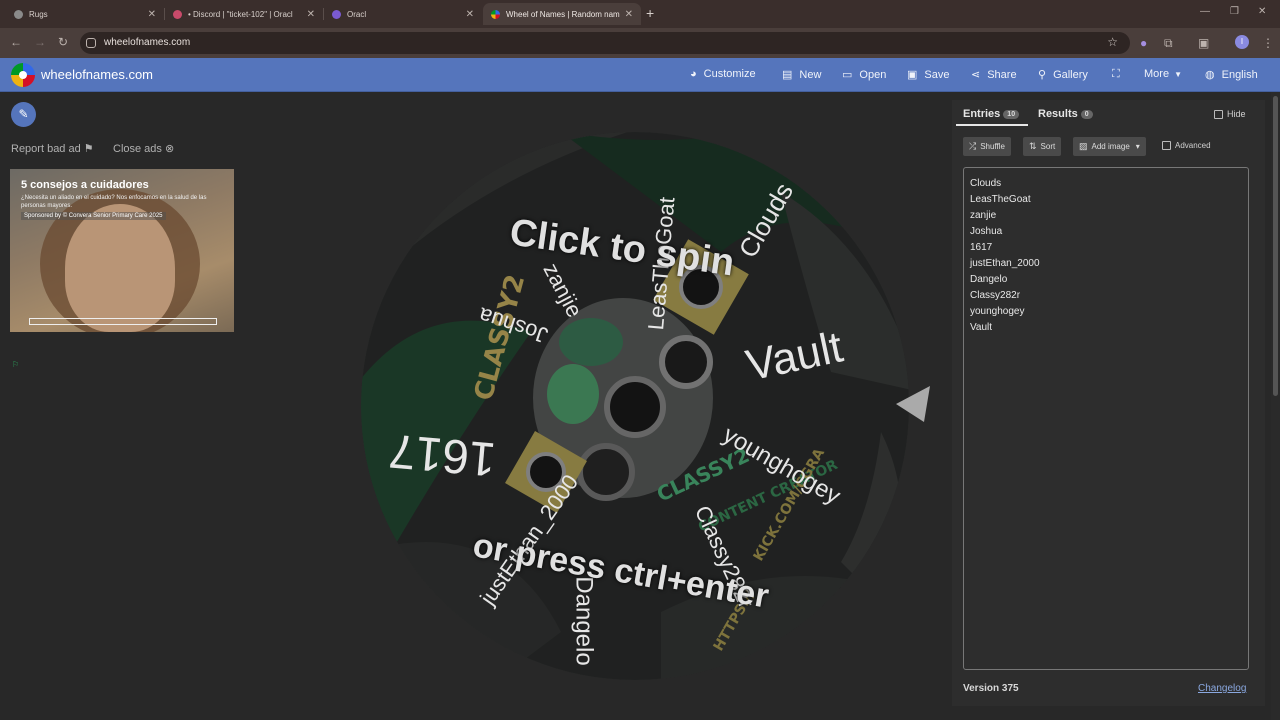  I want to click on extension-icon: ●, so click(1143, 43).